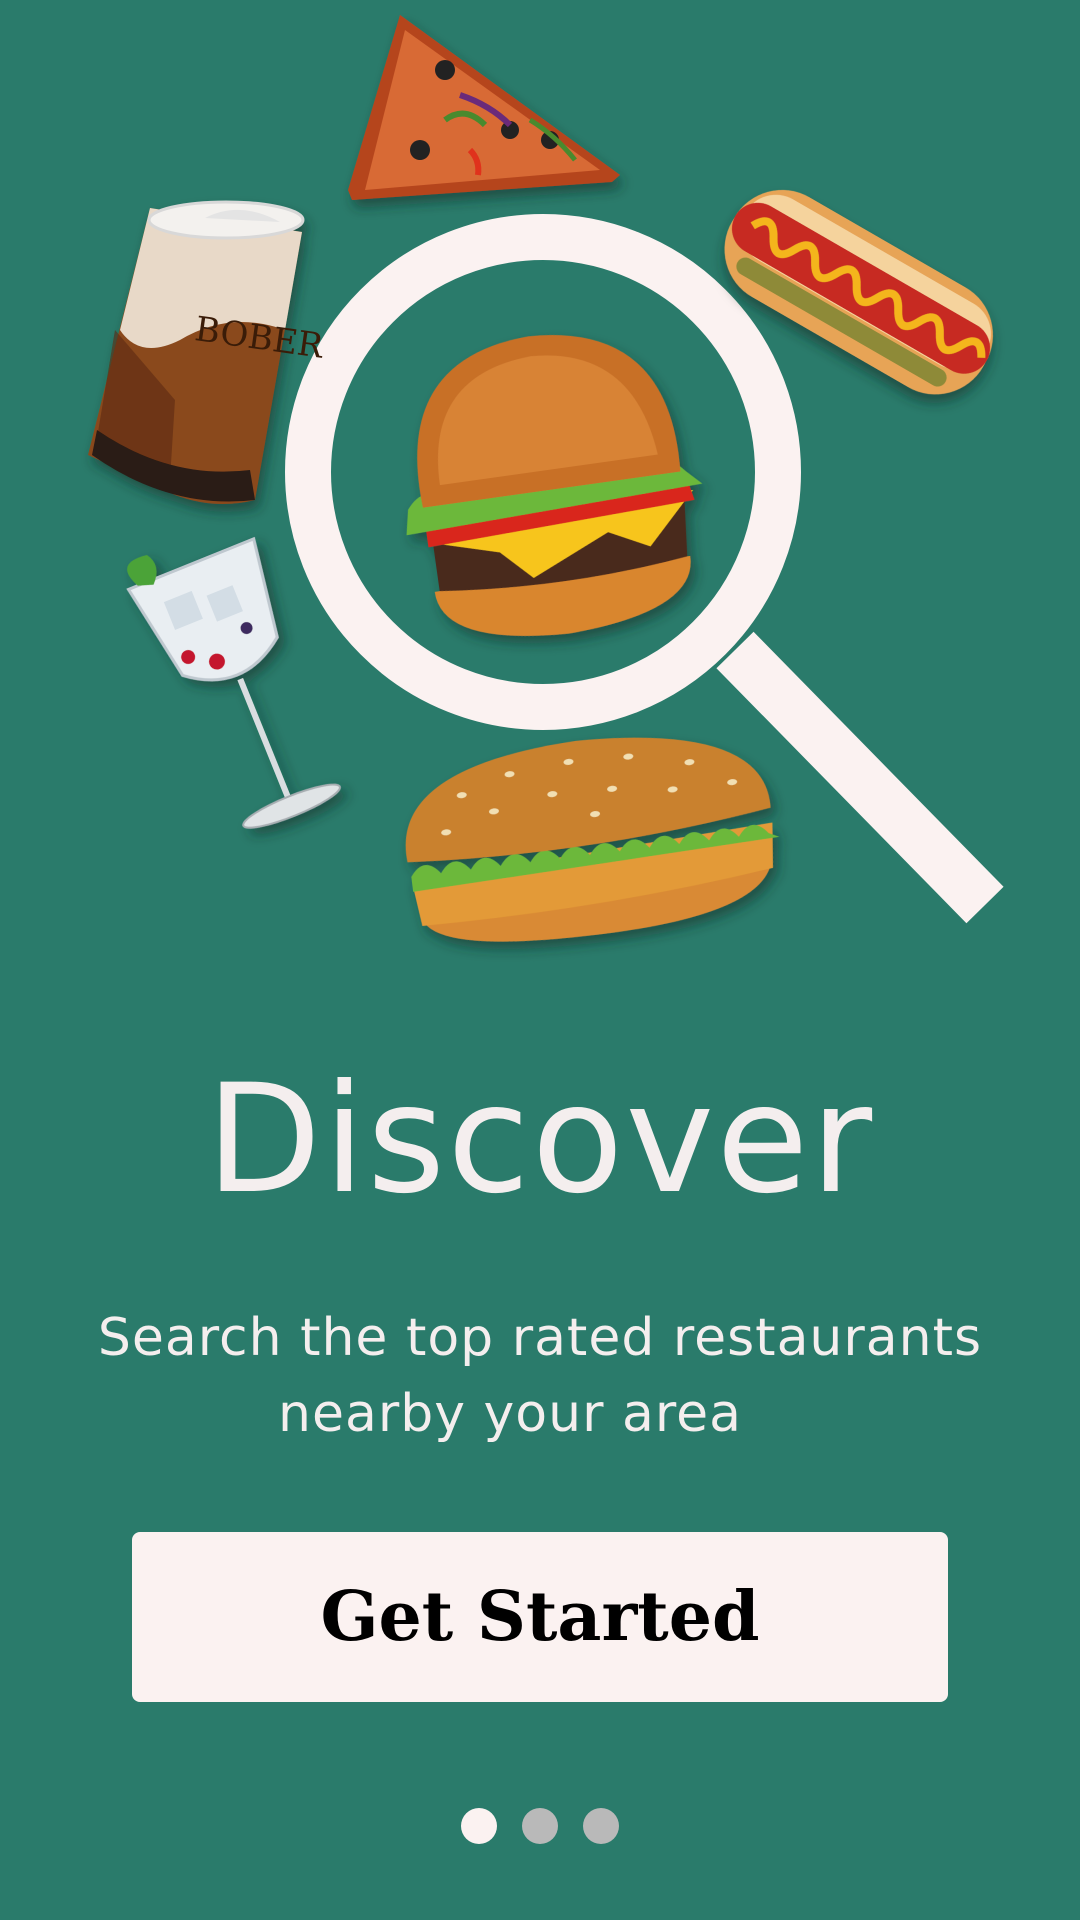 The image size is (1080, 1920). I want to click on burger-image, so click(554, 485).